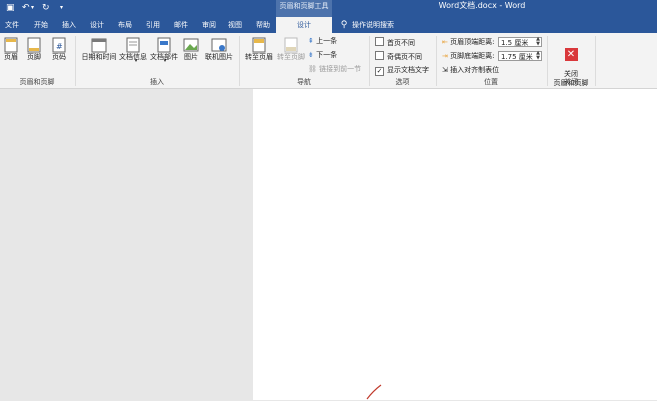 This screenshot has width=657, height=401. Describe the element at coordinates (69, 25) in the screenshot. I see `tab-insert: 插入` at that location.